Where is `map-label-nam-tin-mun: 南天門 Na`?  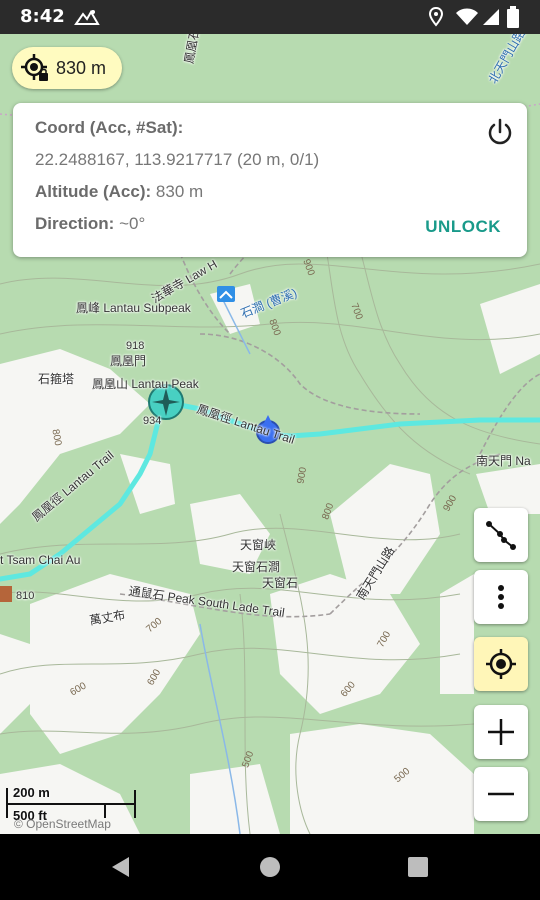 map-label-nam-tin-mun: 南天門 Na is located at coordinates (503, 461).